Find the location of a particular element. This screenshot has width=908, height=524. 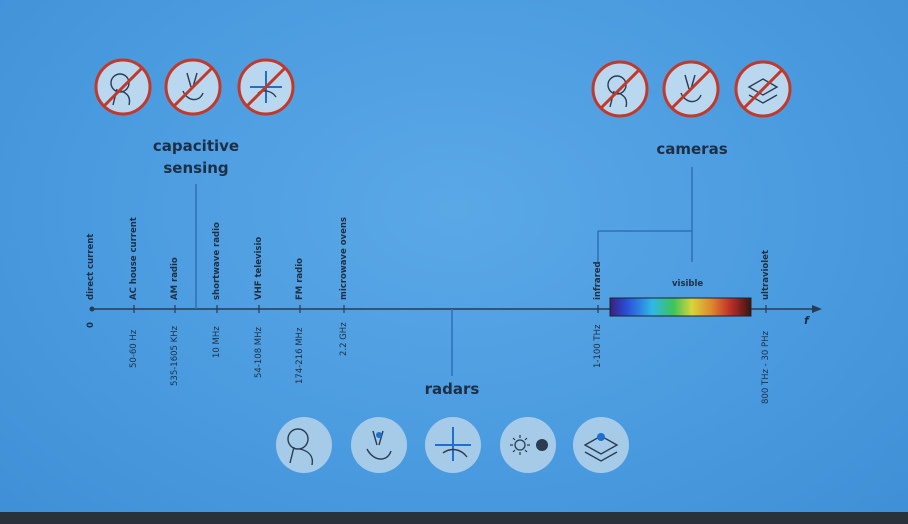

capacitive-sensing-title: capacitive sensing is located at coordinates (196, 157).